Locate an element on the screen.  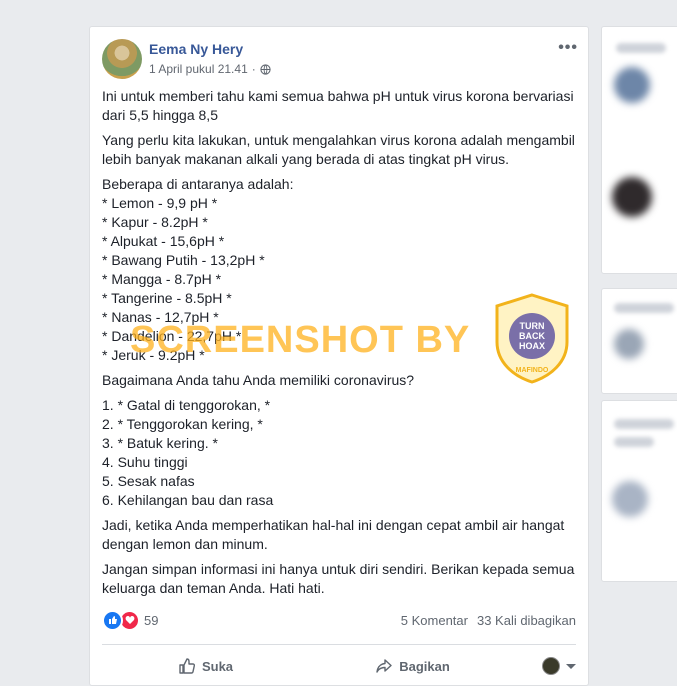
shares-count-link: 33 Kali dibagikan is located at coordinates (526, 620).